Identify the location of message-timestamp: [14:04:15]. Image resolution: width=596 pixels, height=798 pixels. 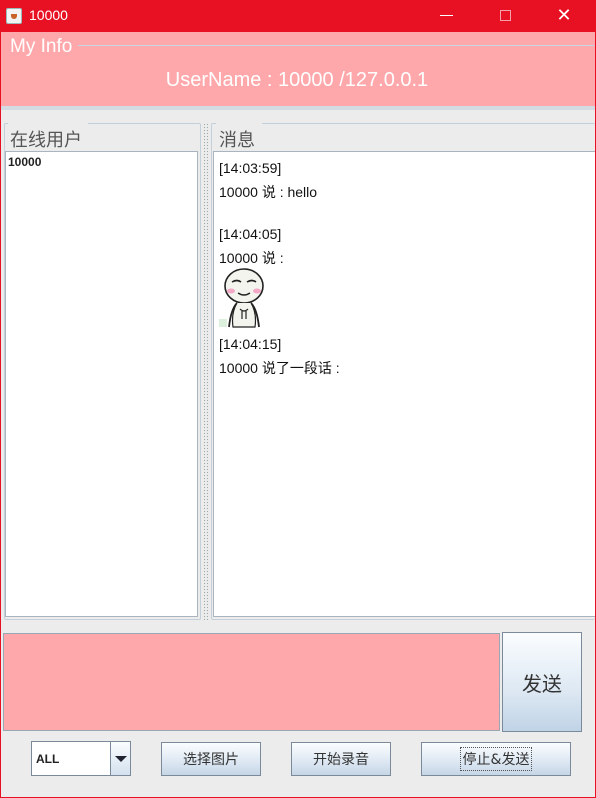
(250, 344).